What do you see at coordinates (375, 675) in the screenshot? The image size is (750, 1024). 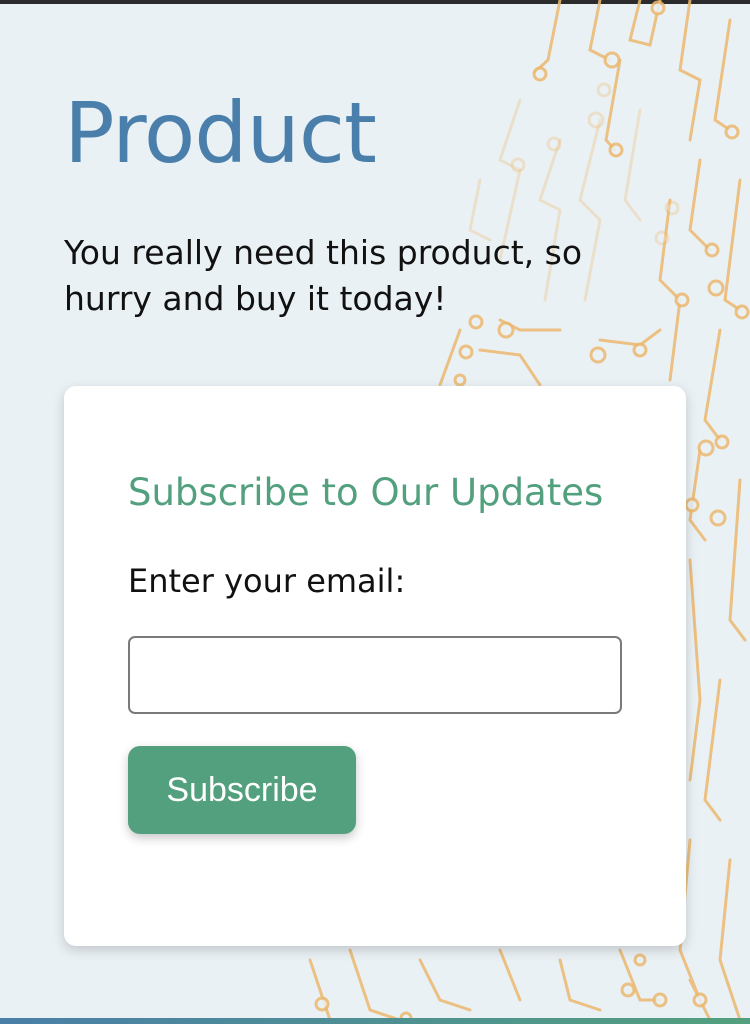 I see `email-field` at bounding box center [375, 675].